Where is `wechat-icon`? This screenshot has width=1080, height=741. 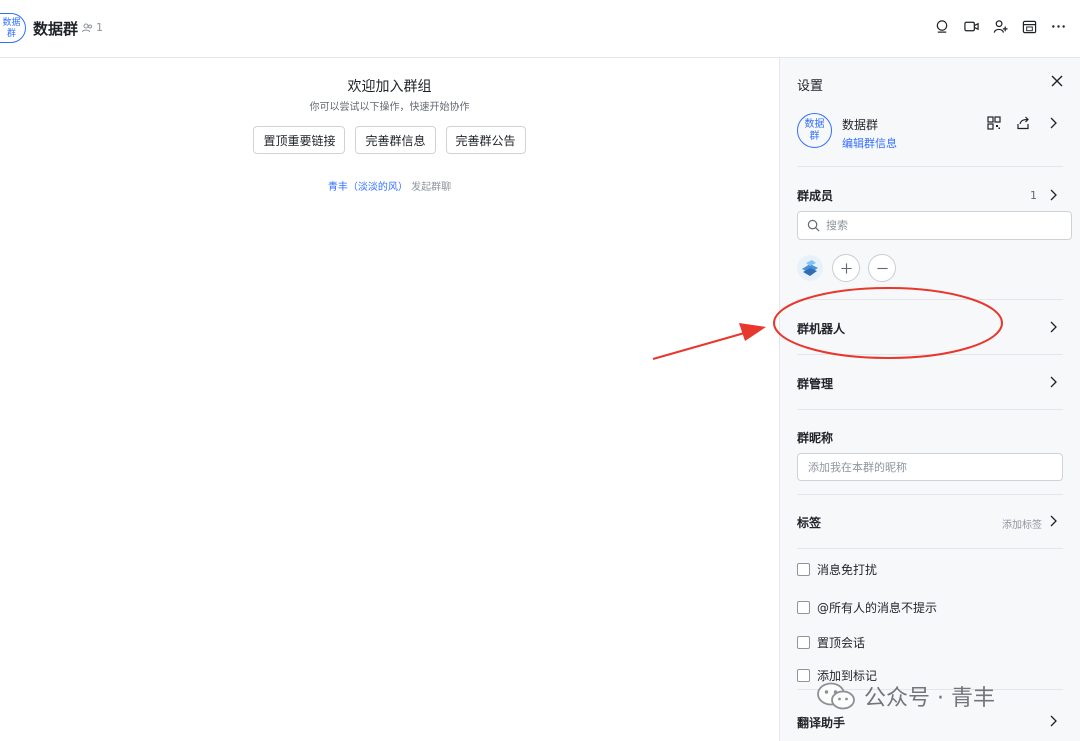 wechat-icon is located at coordinates (836, 696).